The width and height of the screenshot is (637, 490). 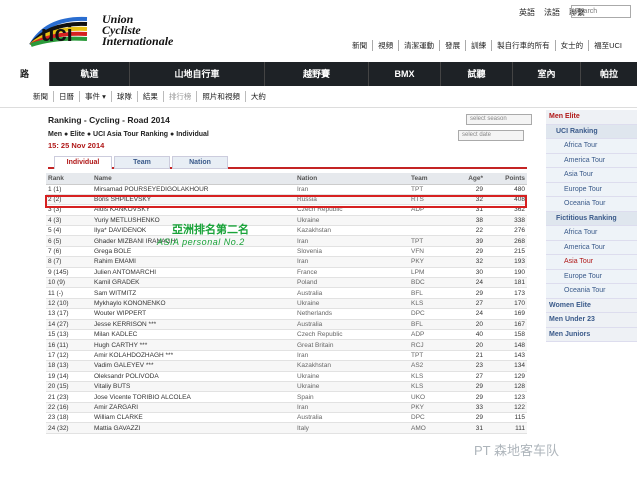 What do you see at coordinates (90, 74) in the screenshot?
I see `nav-track: 軌道` at bounding box center [90, 74].